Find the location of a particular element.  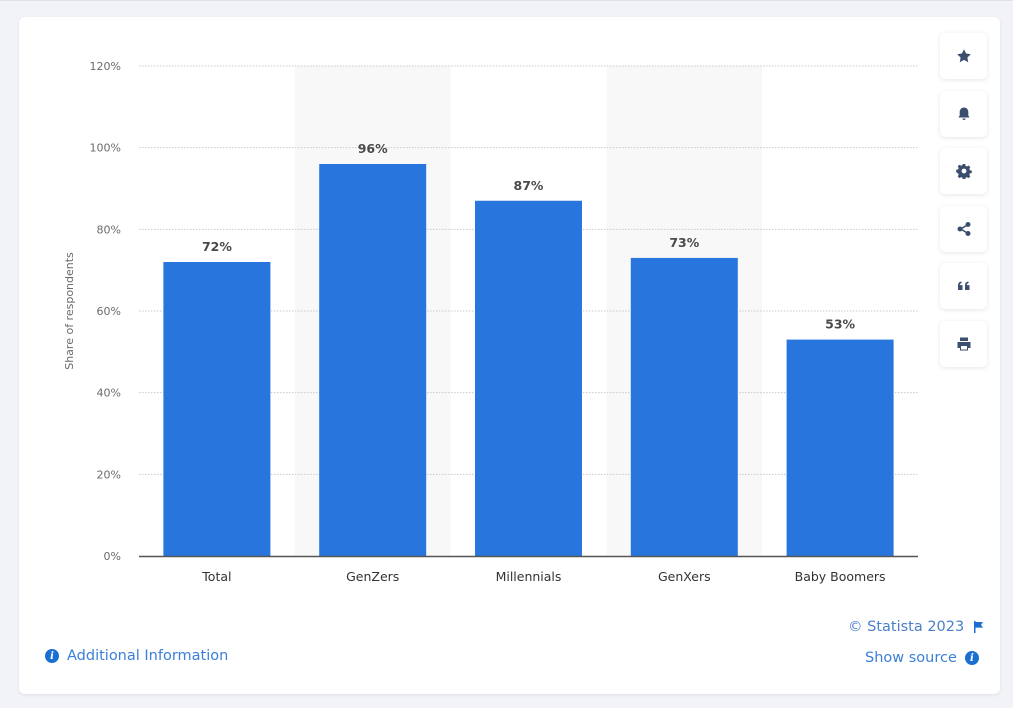

print-button is located at coordinates (963, 343).